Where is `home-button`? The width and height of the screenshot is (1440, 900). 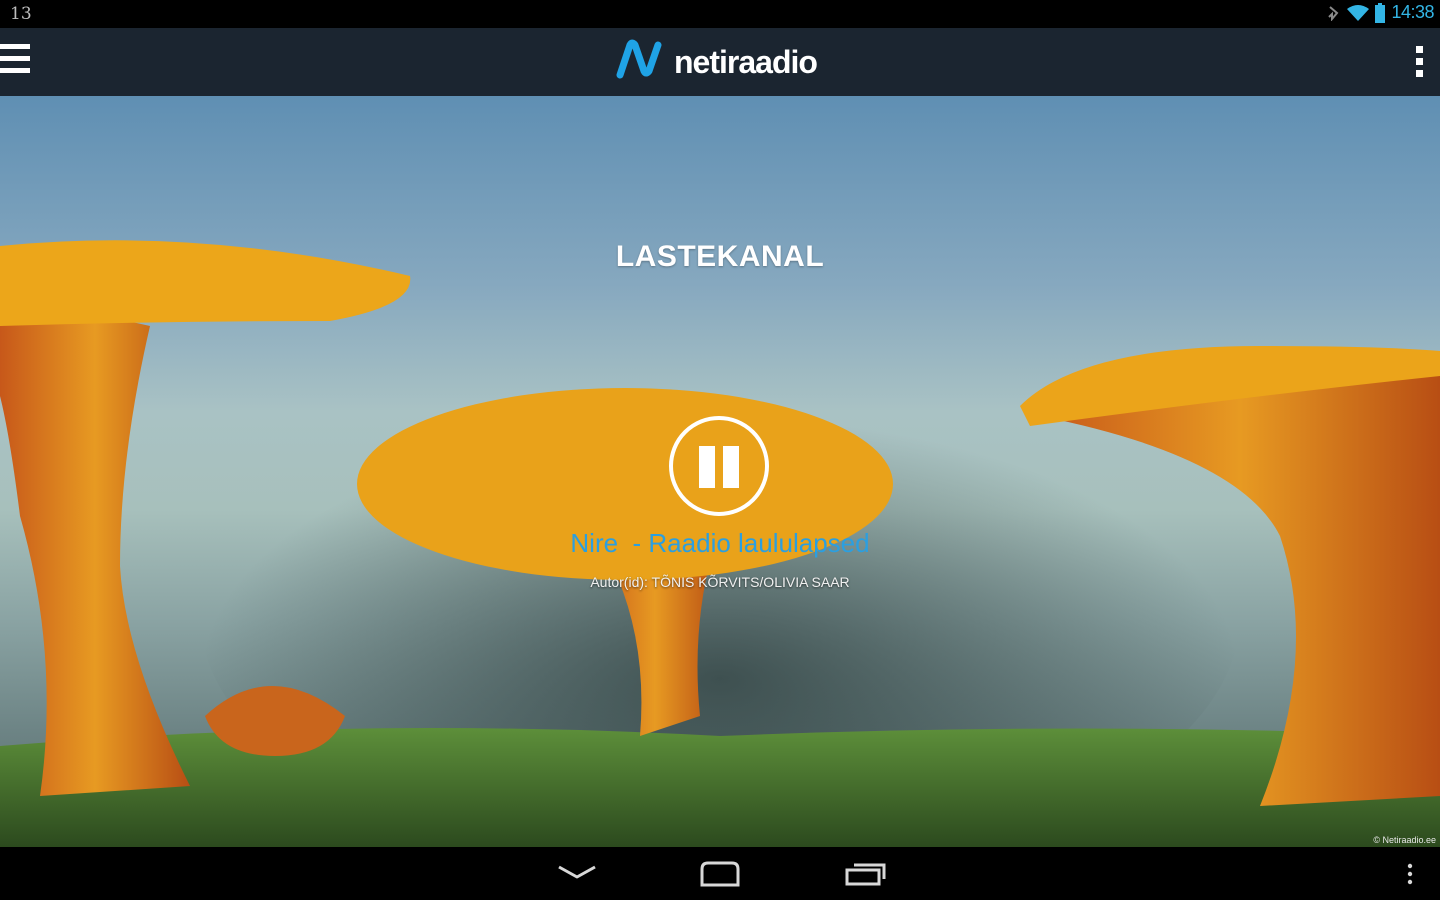
home-button is located at coordinates (720, 873).